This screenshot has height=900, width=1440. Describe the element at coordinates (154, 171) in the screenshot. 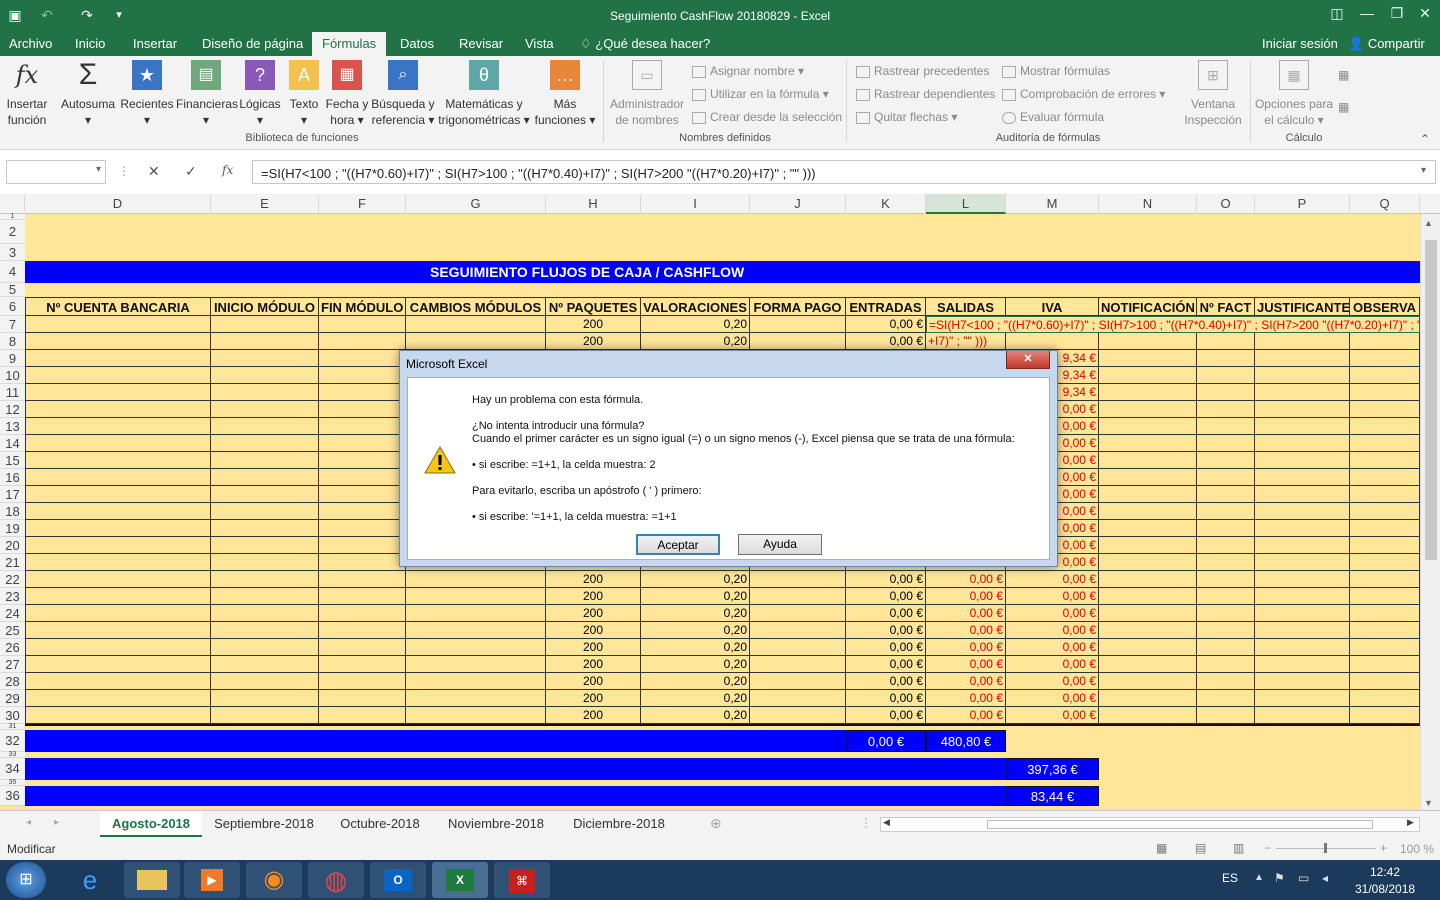

I see `cancel-icon: ✕` at that location.